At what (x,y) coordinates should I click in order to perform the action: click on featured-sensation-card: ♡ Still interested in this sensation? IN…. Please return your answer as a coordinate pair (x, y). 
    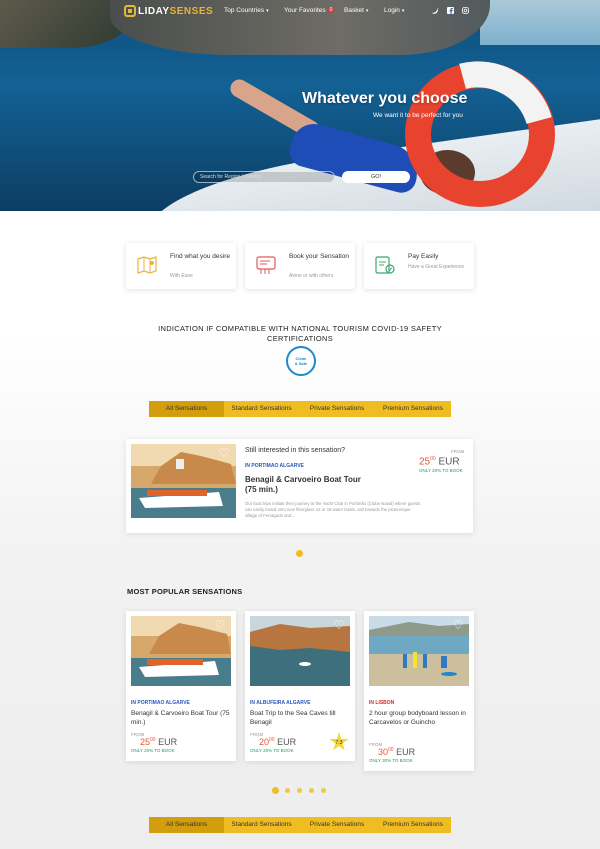
    Looking at the image, I should click on (299, 486).